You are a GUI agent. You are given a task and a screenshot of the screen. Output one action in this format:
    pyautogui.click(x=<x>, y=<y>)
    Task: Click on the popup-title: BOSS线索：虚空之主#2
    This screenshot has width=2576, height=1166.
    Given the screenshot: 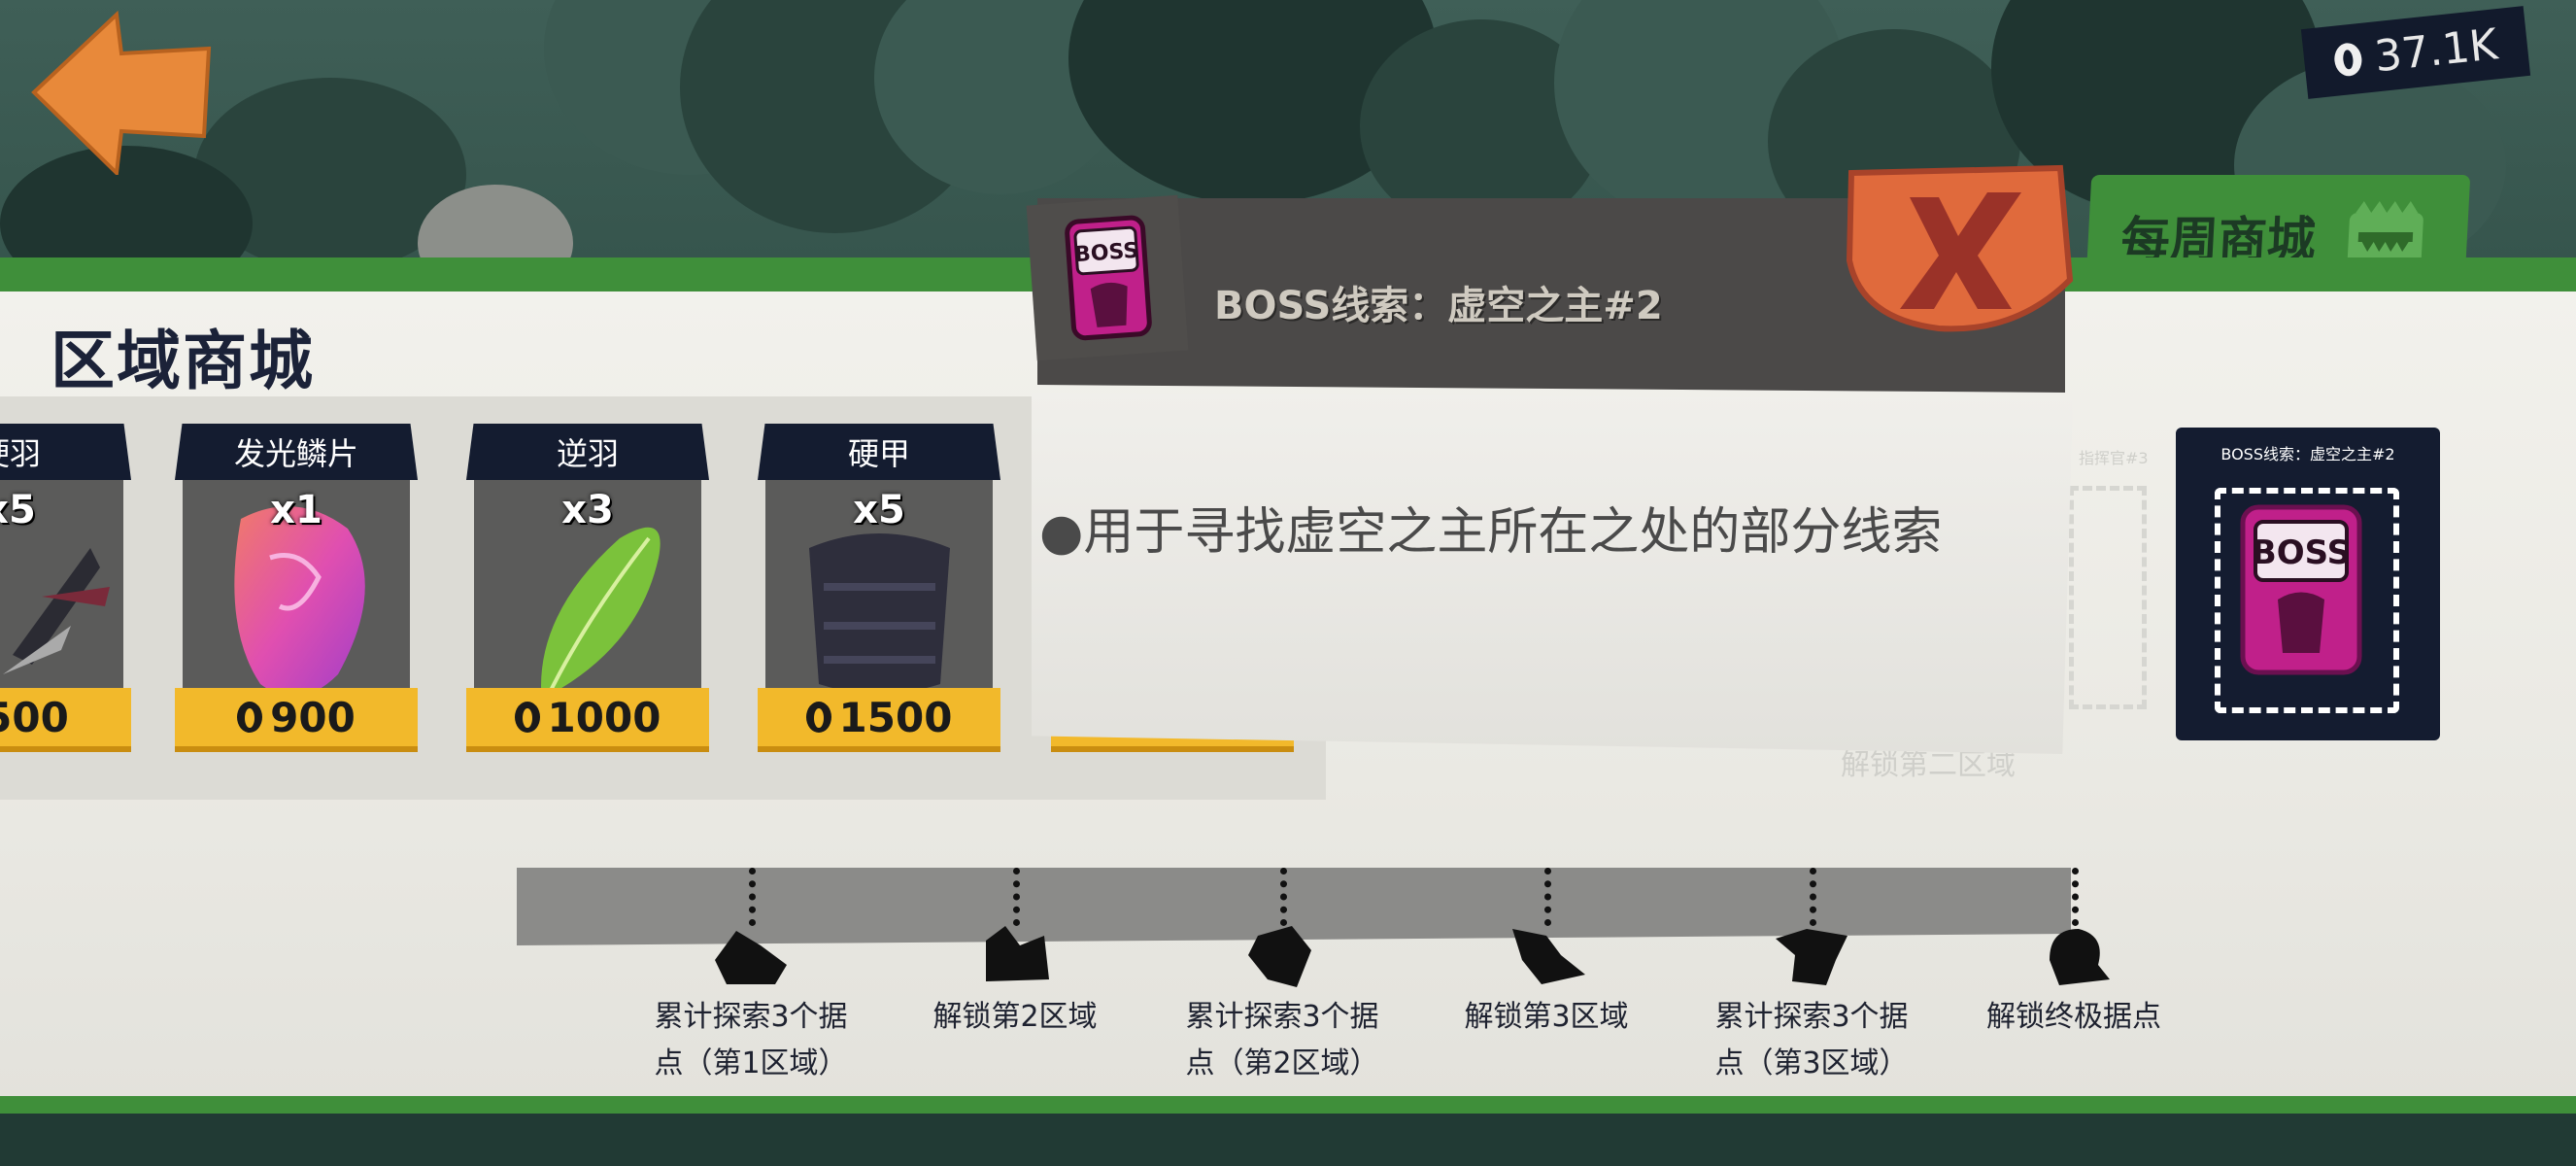 What is the action you would take?
    pyautogui.click(x=1438, y=306)
    